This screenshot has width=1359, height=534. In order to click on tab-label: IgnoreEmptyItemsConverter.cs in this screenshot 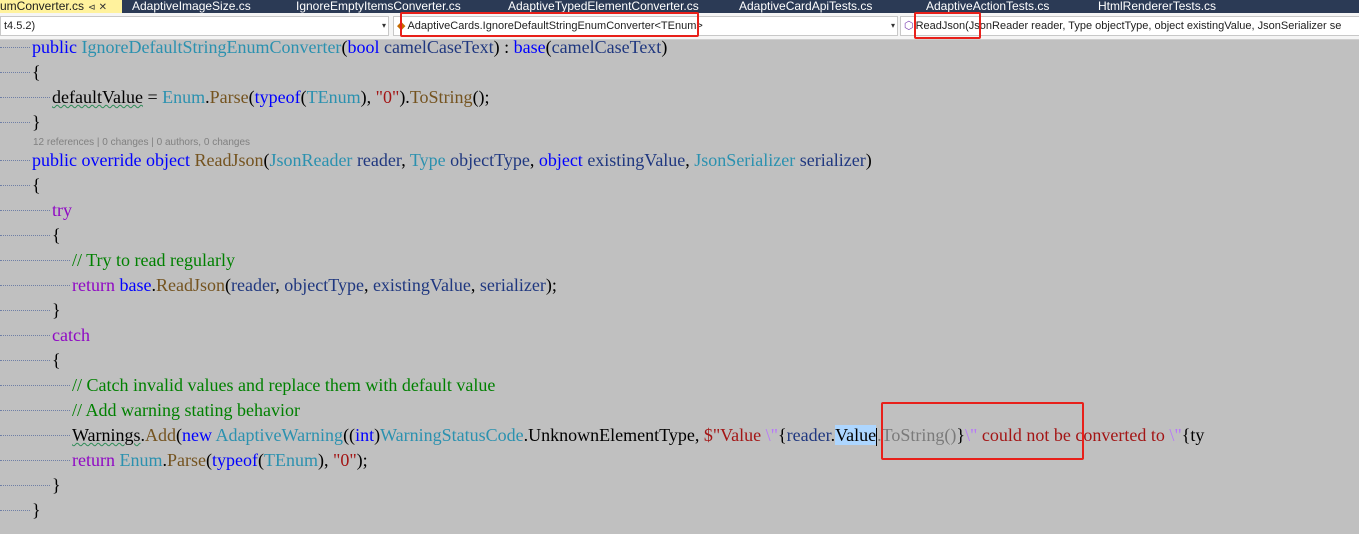, I will do `click(378, 6)`.